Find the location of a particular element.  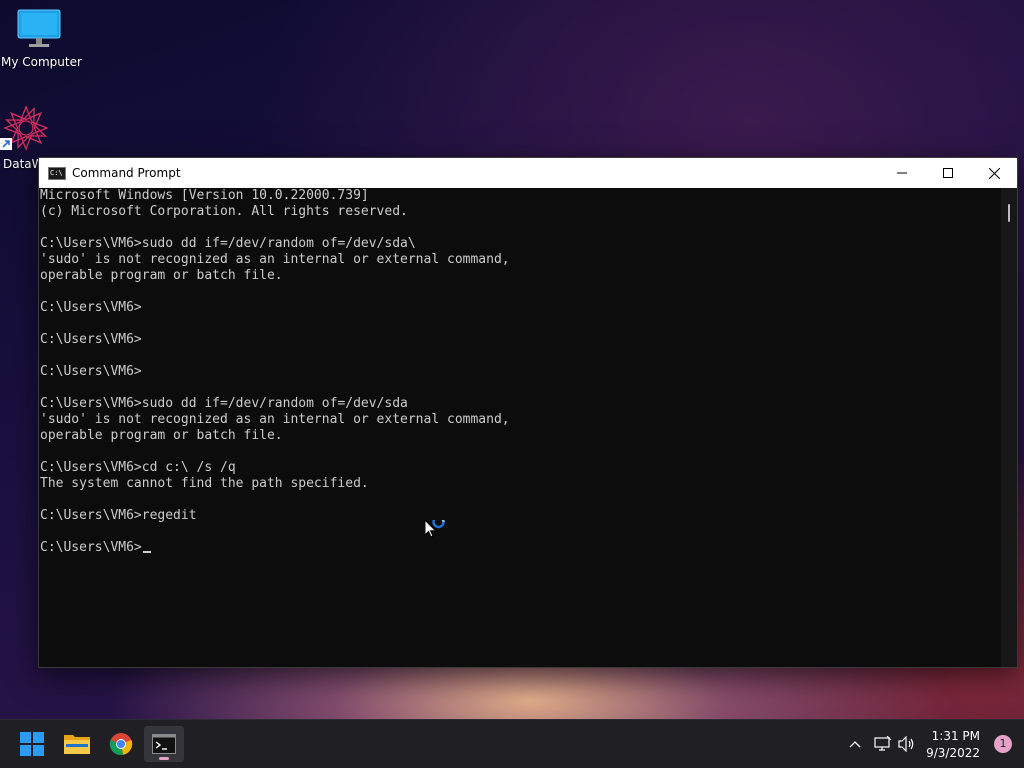

minimize-icon is located at coordinates (902, 173).